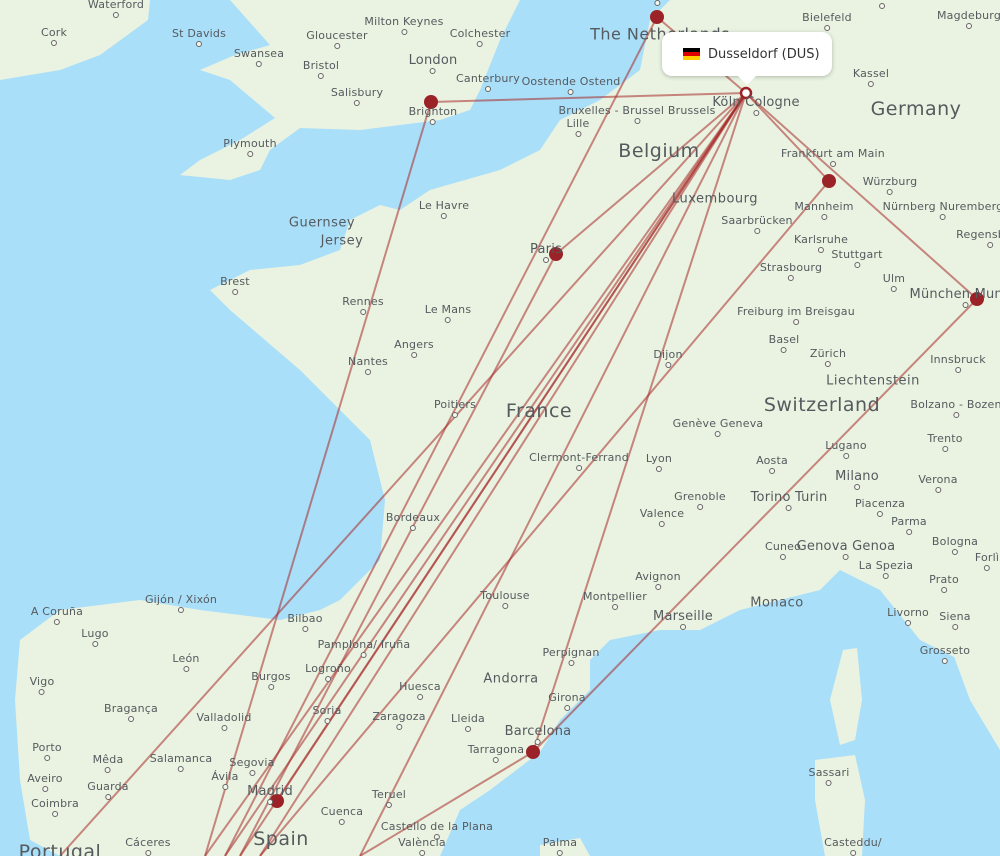 This screenshot has width=1000, height=856. Describe the element at coordinates (116, 5) in the screenshot. I see `city-name: Waterford` at that location.